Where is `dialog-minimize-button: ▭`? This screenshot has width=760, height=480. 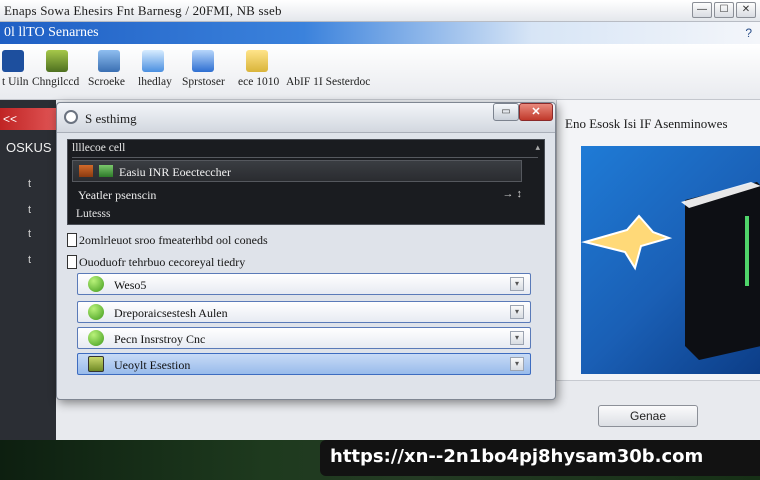
dialog-minimize-button: ▭ is located at coordinates (506, 112).